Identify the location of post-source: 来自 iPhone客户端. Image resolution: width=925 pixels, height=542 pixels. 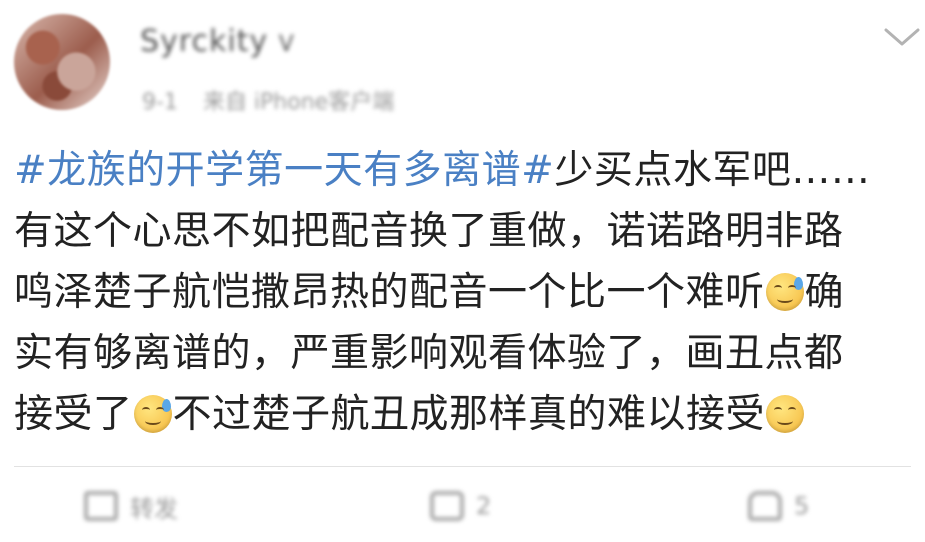
(298, 102).